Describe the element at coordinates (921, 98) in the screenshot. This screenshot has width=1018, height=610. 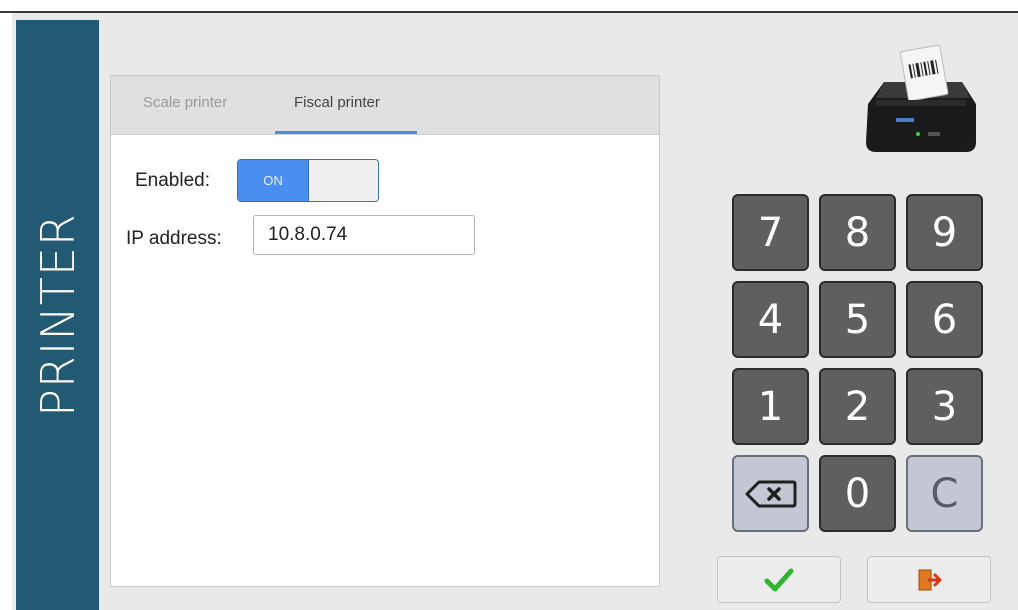
I see `receipt-printer-icon` at that location.